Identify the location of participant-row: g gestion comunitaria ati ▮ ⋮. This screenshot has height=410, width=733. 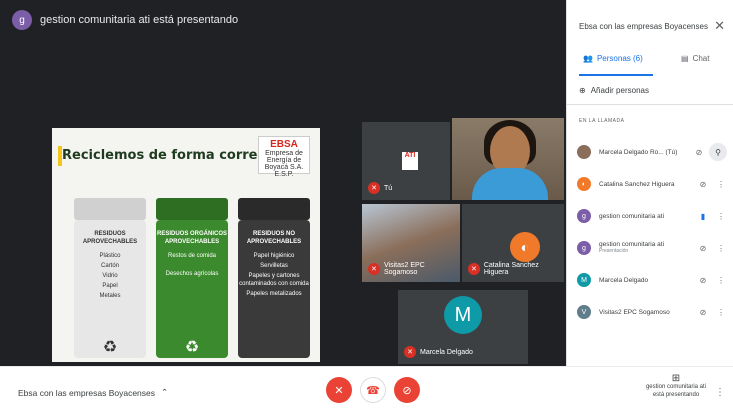
(652, 216).